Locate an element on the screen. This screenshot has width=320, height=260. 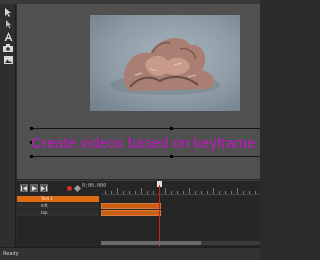
camera-icon is located at coordinates (8, 48).